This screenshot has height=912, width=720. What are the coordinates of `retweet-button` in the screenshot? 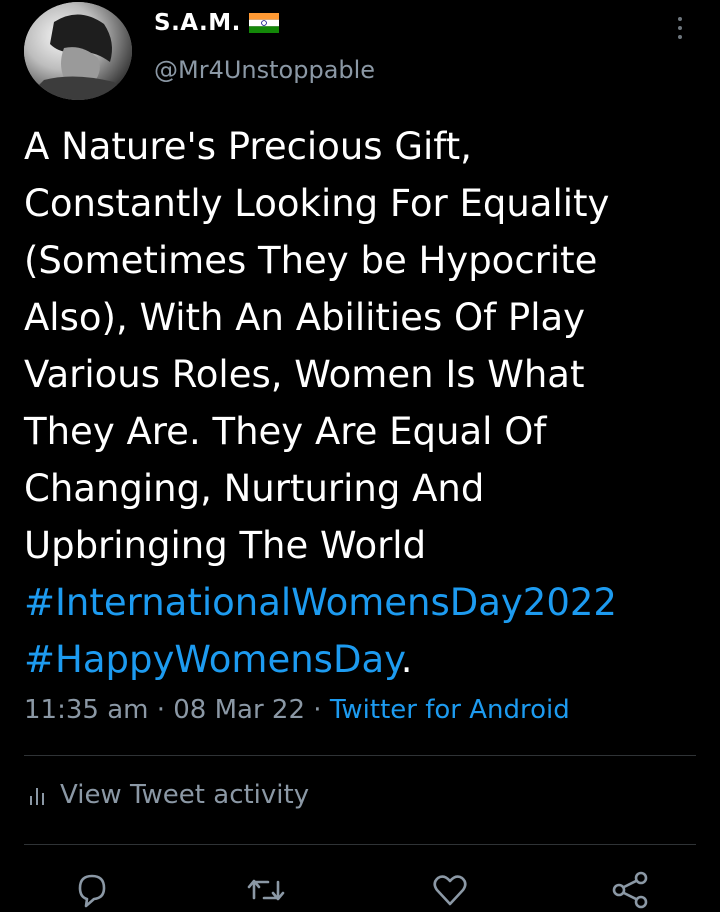 It's located at (266, 884).